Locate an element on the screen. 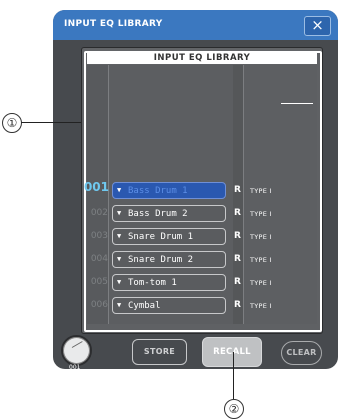 This screenshot has width=338, height=419. library-item-name-button: ▼ Snare Drum 2 is located at coordinates (169, 259).